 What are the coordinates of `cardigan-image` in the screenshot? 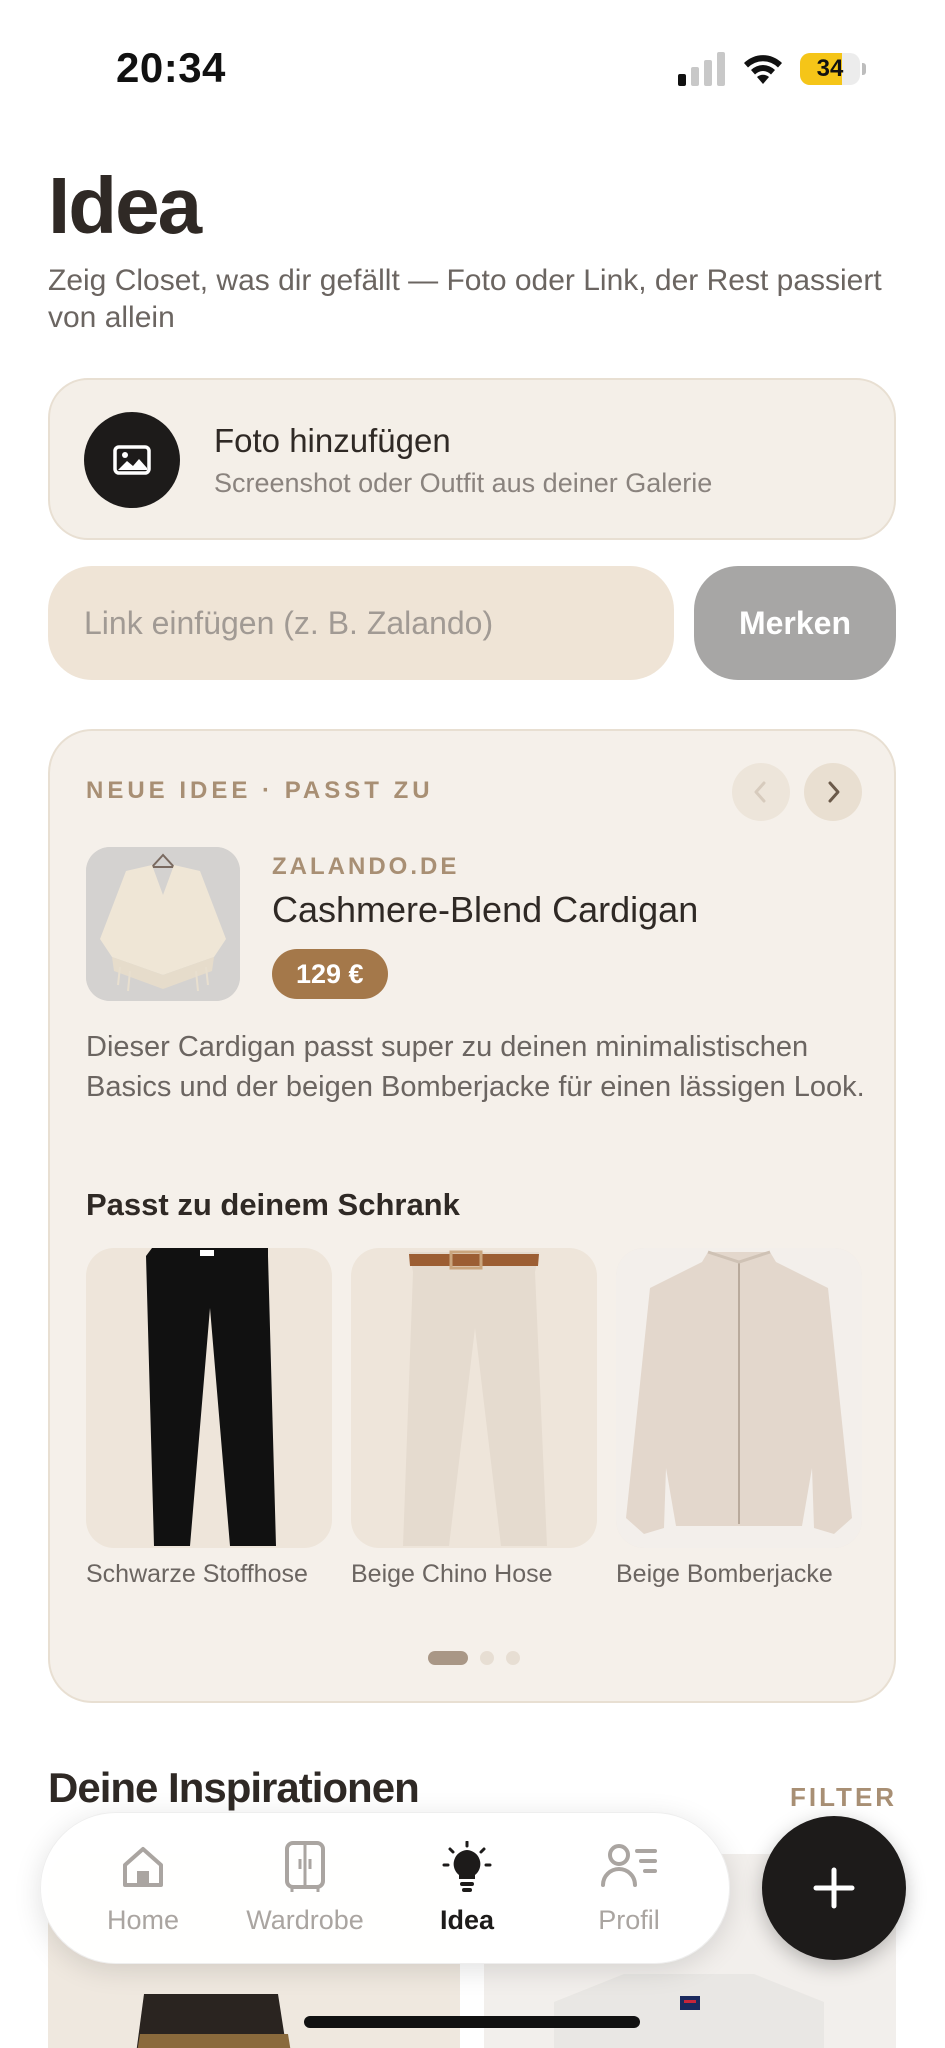 It's located at (163, 924).